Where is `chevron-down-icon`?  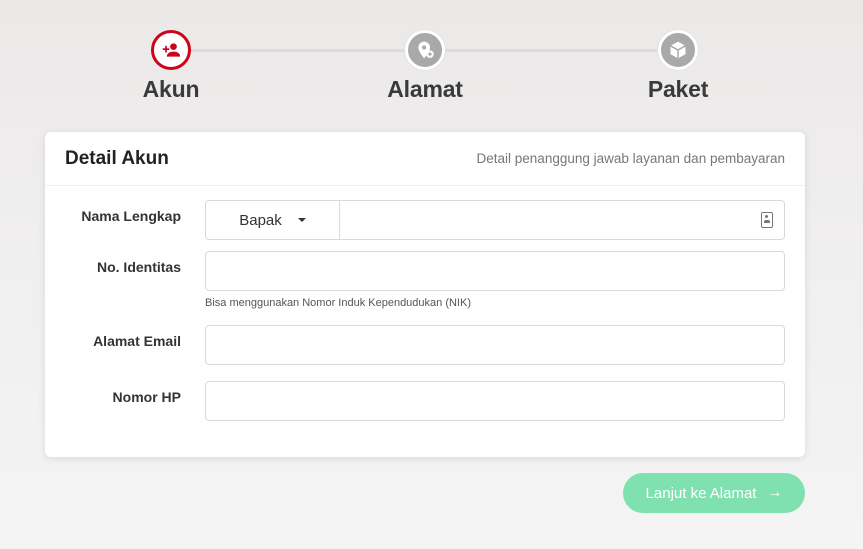
chevron-down-icon is located at coordinates (301, 220).